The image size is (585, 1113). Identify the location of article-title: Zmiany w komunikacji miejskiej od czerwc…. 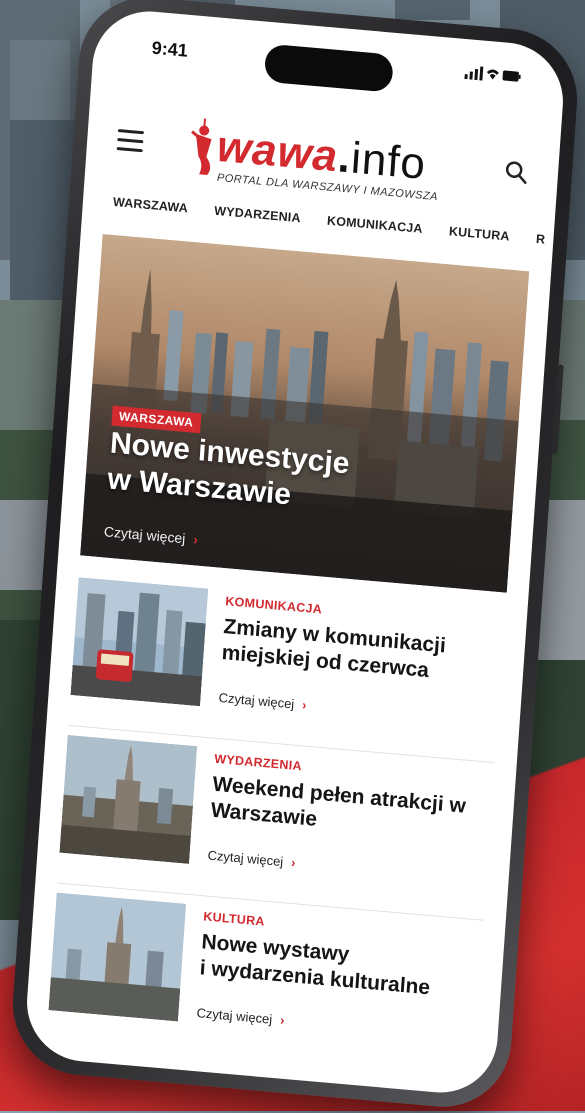
(357, 651).